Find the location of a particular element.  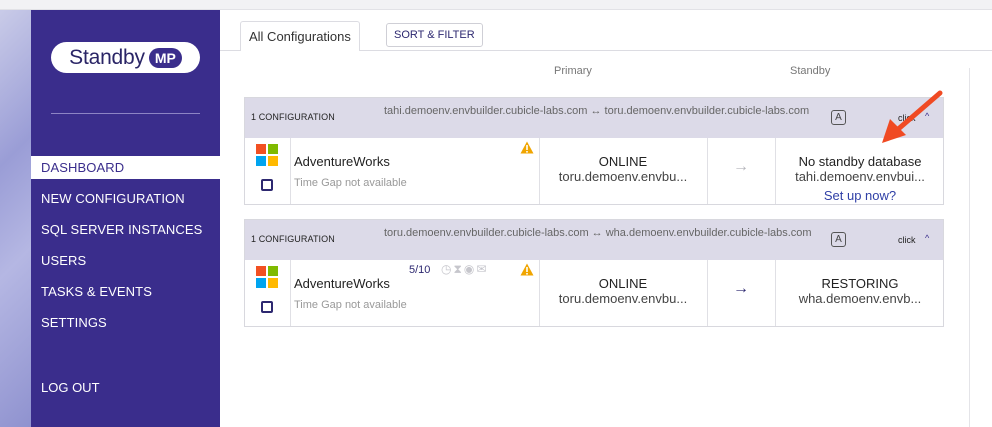

sort-filter-button: SORT & FILTER is located at coordinates (434, 35).